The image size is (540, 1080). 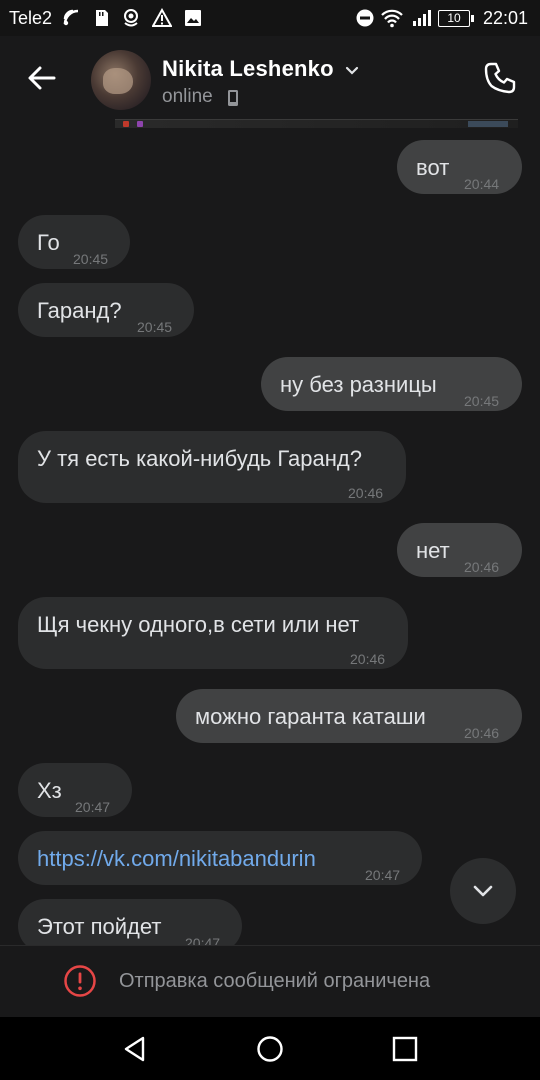 I want to click on message-bubble-outgoing: можно гаранта каташи 20:46, so click(x=349, y=716).